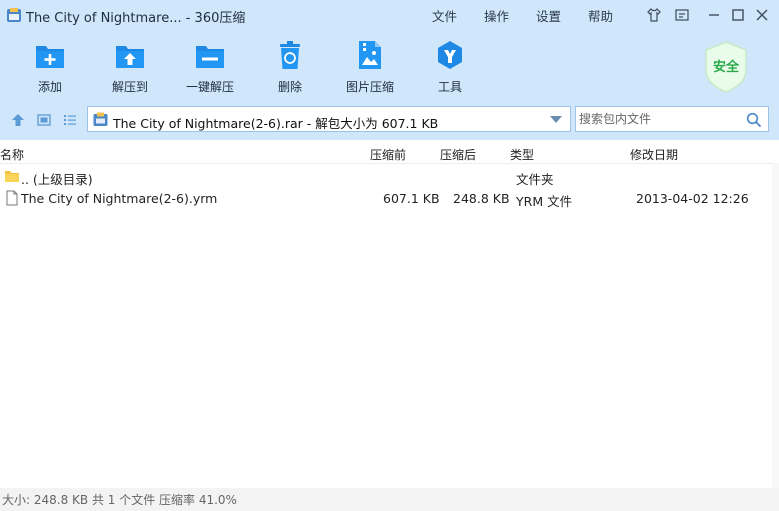 This screenshot has width=779, height=511. What do you see at coordinates (535, 179) in the screenshot?
I see `file-type: 文件夹` at bounding box center [535, 179].